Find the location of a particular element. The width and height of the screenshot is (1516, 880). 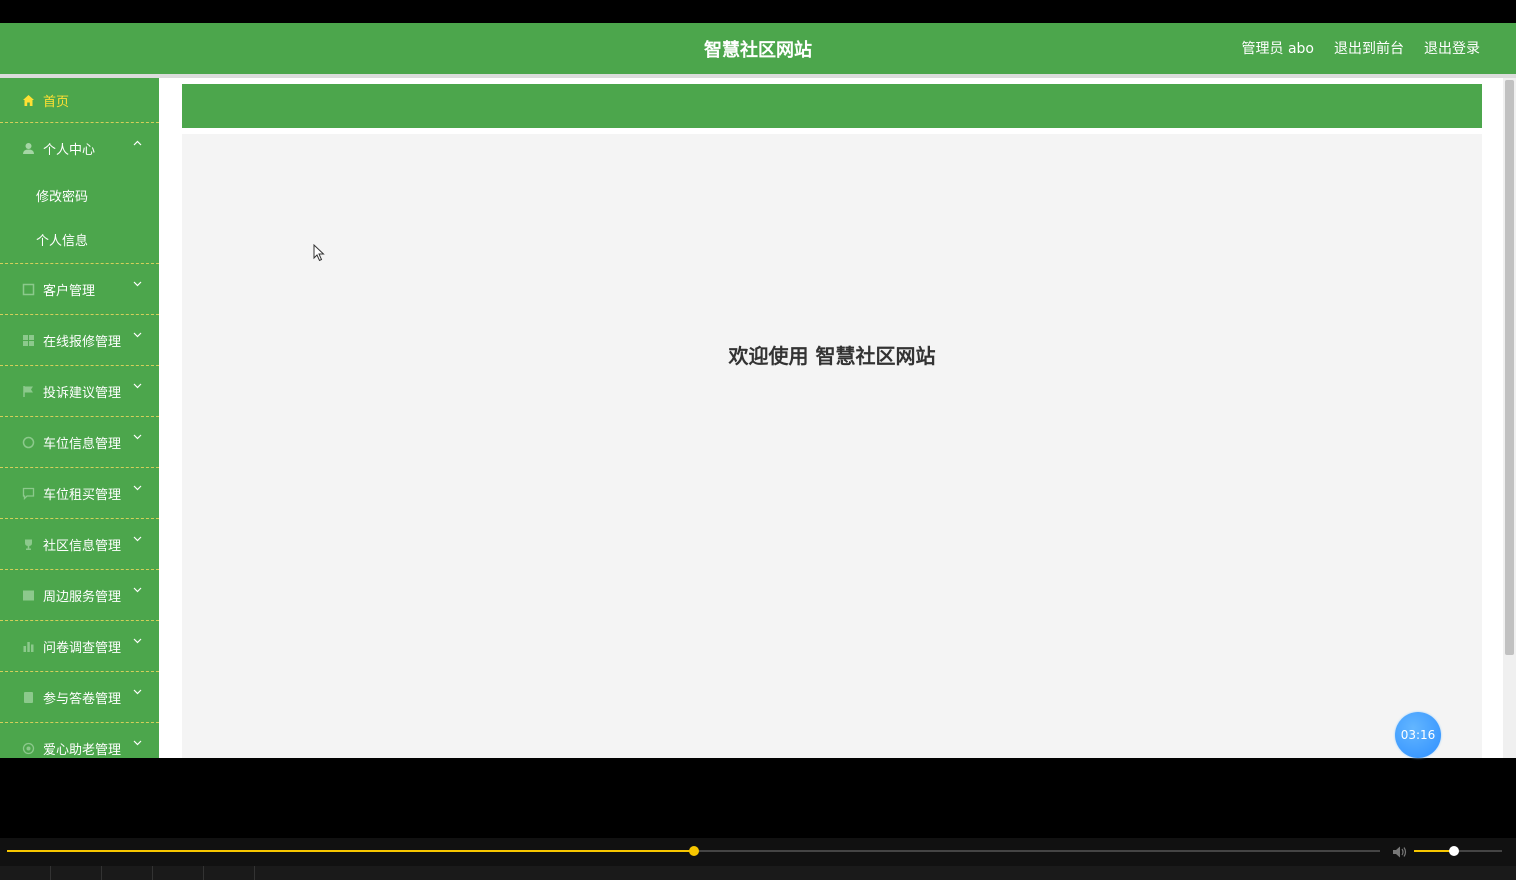

sidebar-item-label: 车位信息管理 is located at coordinates (82, 444).